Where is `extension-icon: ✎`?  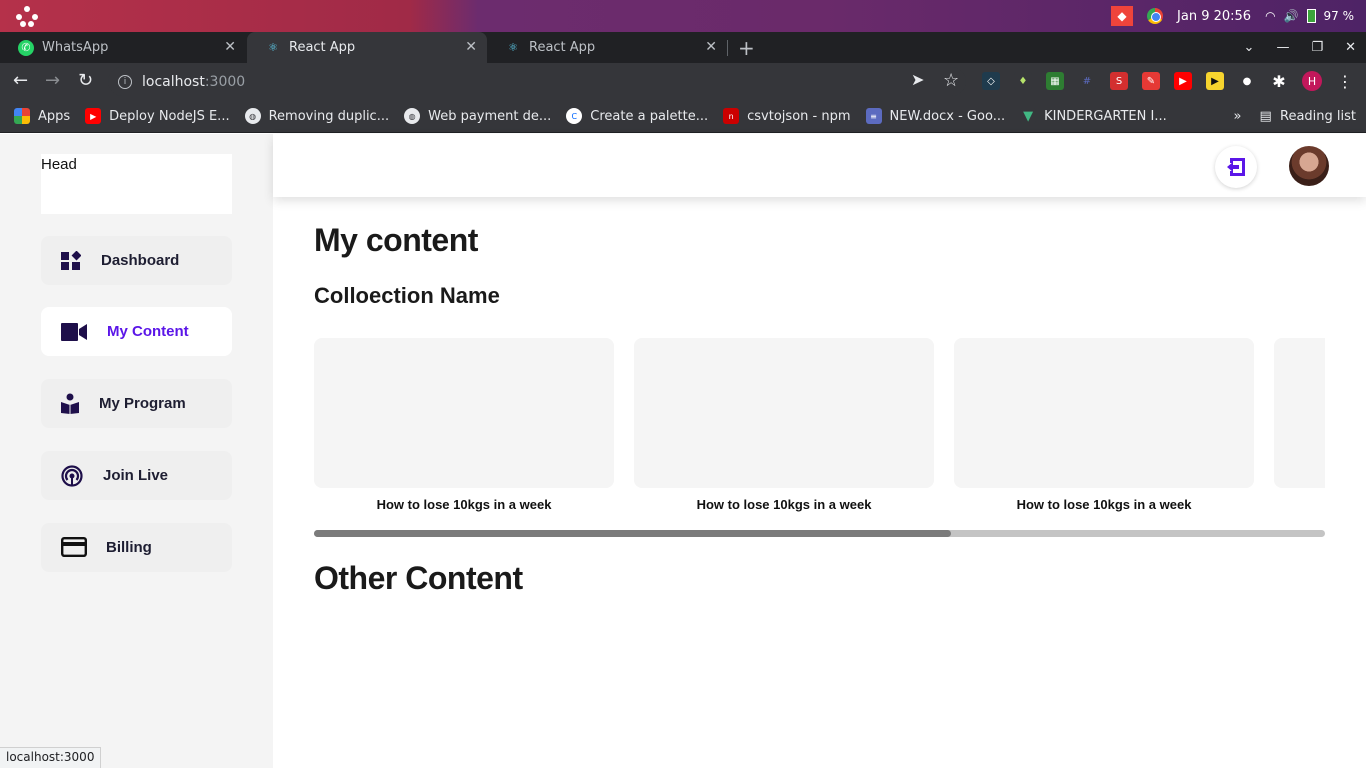
extension-icon: ✎ is located at coordinates (1151, 81).